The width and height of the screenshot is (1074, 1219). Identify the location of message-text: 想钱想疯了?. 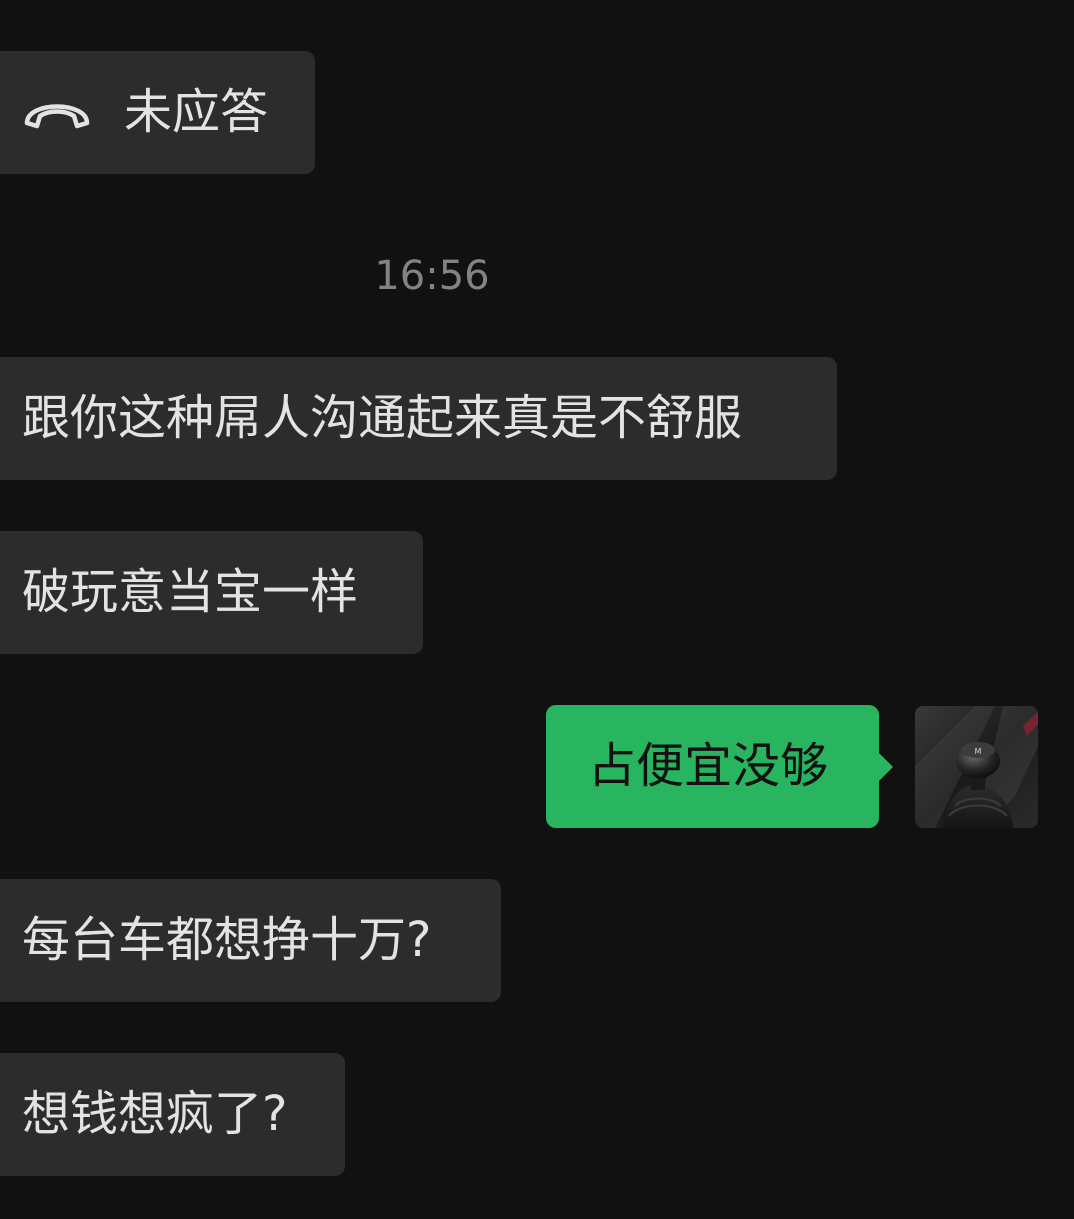
(155, 1114).